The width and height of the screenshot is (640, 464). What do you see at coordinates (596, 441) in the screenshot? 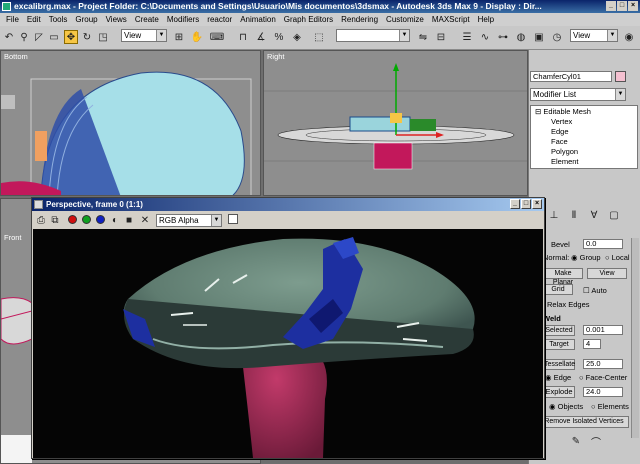
I see `create-shape-icon: ⌒` at bounding box center [596, 441].